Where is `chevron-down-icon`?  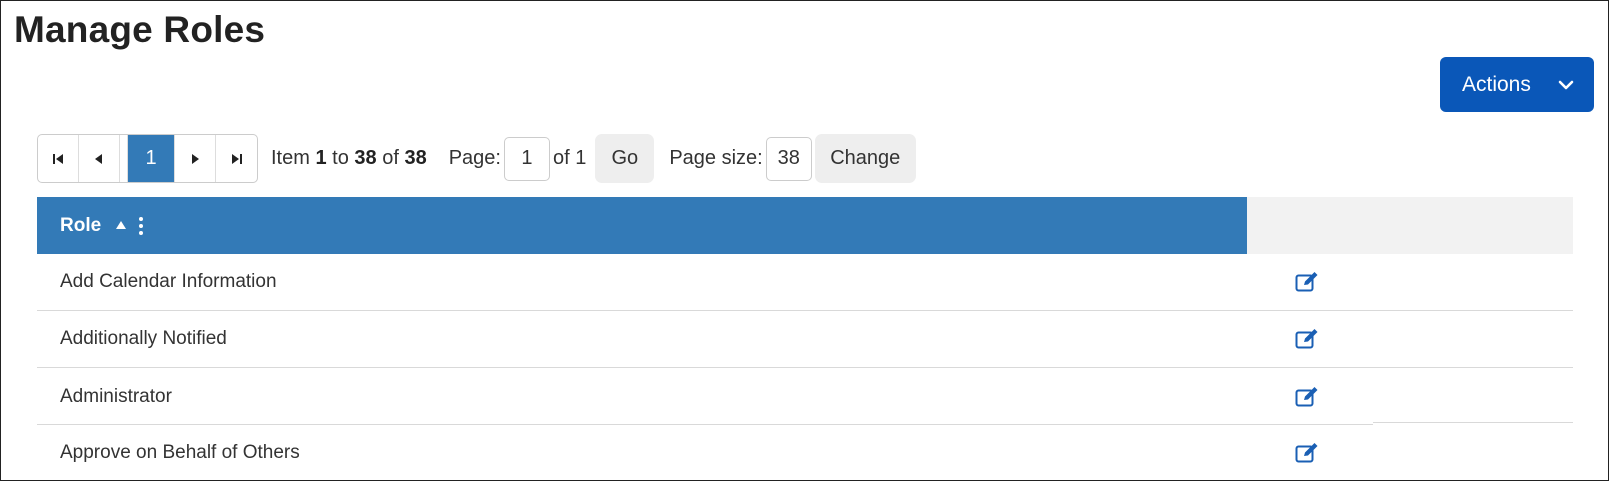
chevron-down-icon is located at coordinates (1566, 87).